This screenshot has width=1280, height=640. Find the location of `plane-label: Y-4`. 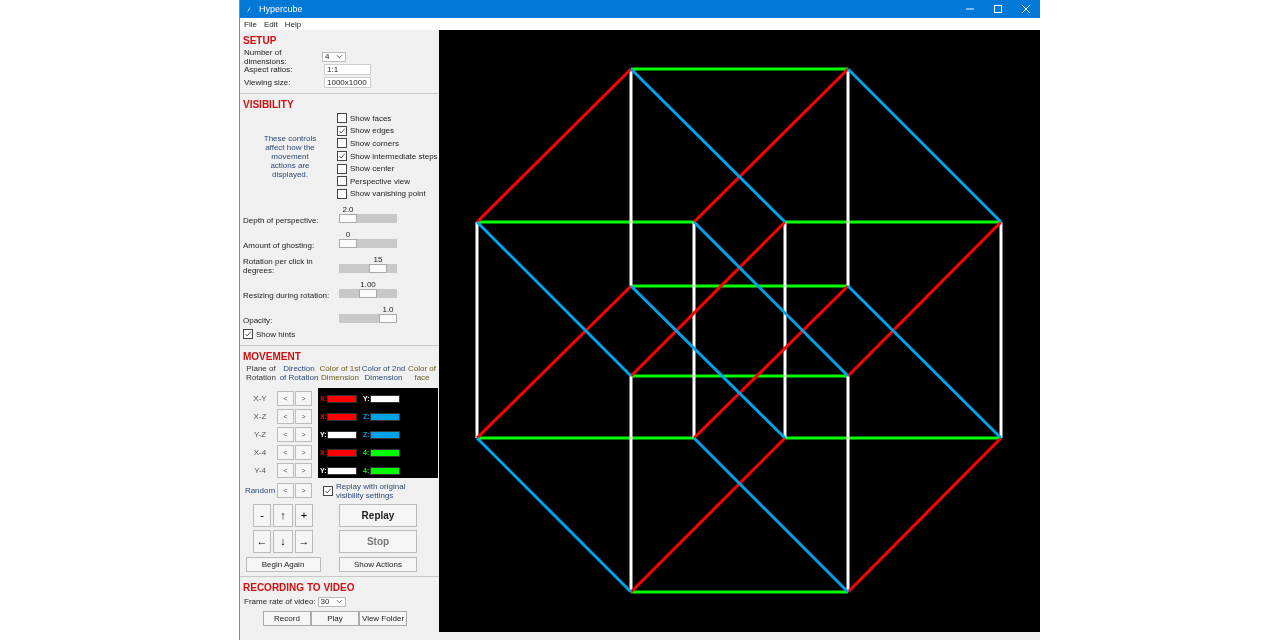

plane-label: Y-4 is located at coordinates (260, 471).